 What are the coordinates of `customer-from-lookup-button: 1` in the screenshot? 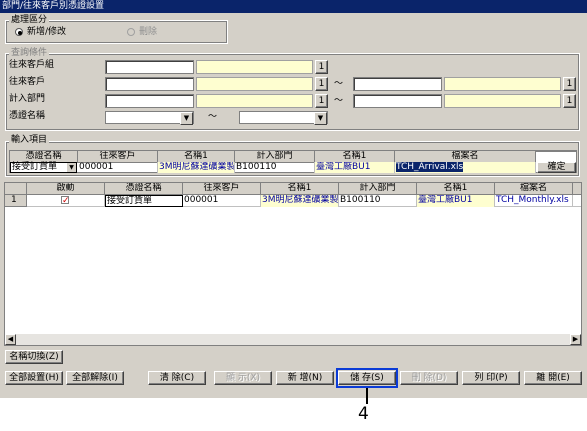 It's located at (321, 84).